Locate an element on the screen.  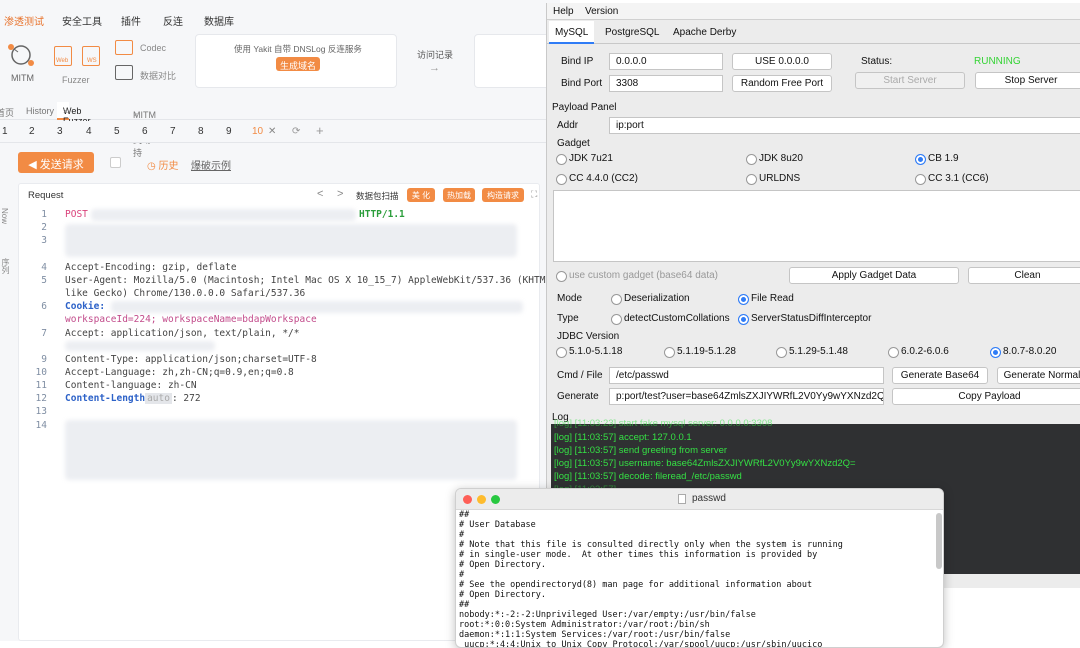
clean-button: Clean is located at coordinates (1024, 275).